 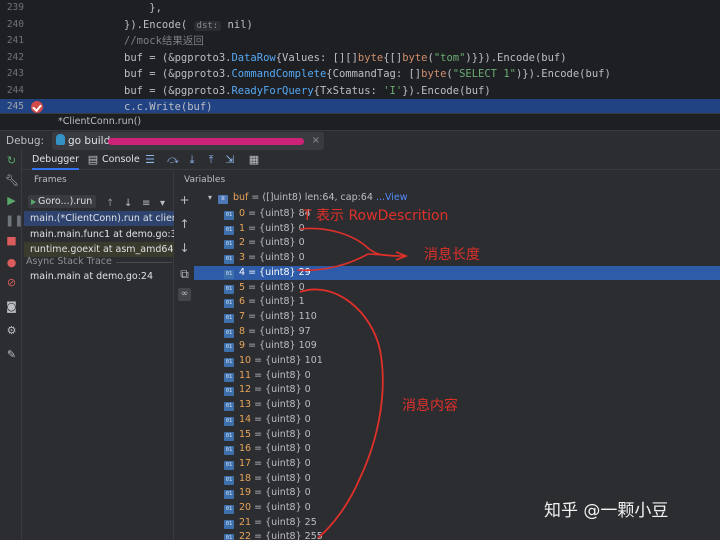 I want to click on evaluate-icon: ▦, so click(x=254, y=160).